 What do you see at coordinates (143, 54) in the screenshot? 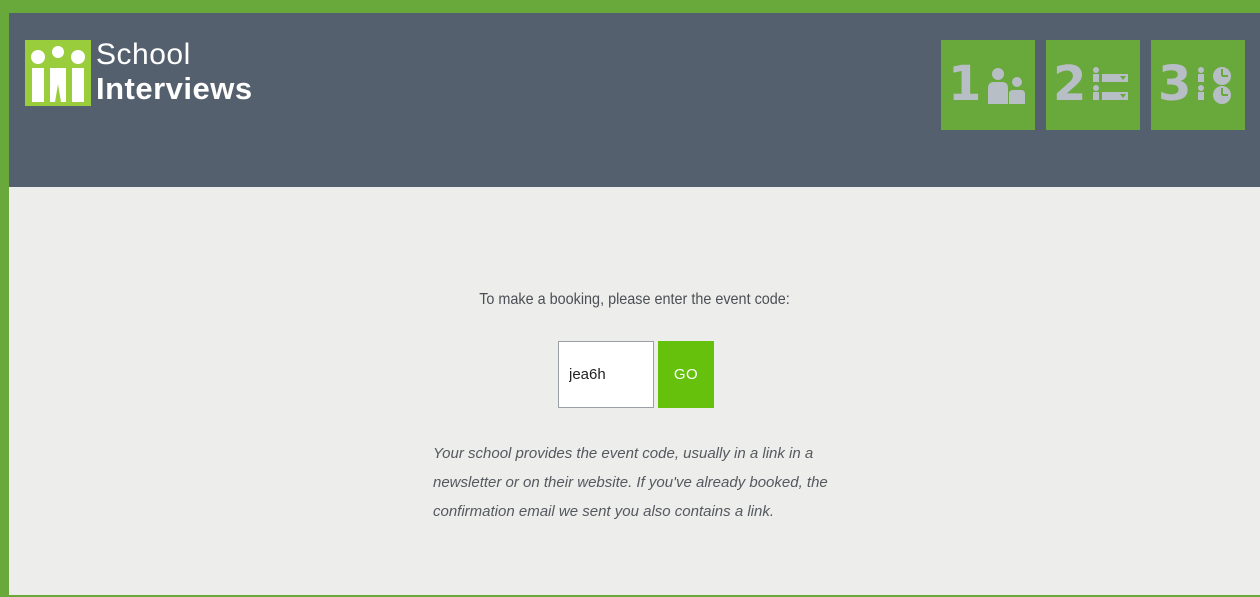
I see `logo-school: School` at bounding box center [143, 54].